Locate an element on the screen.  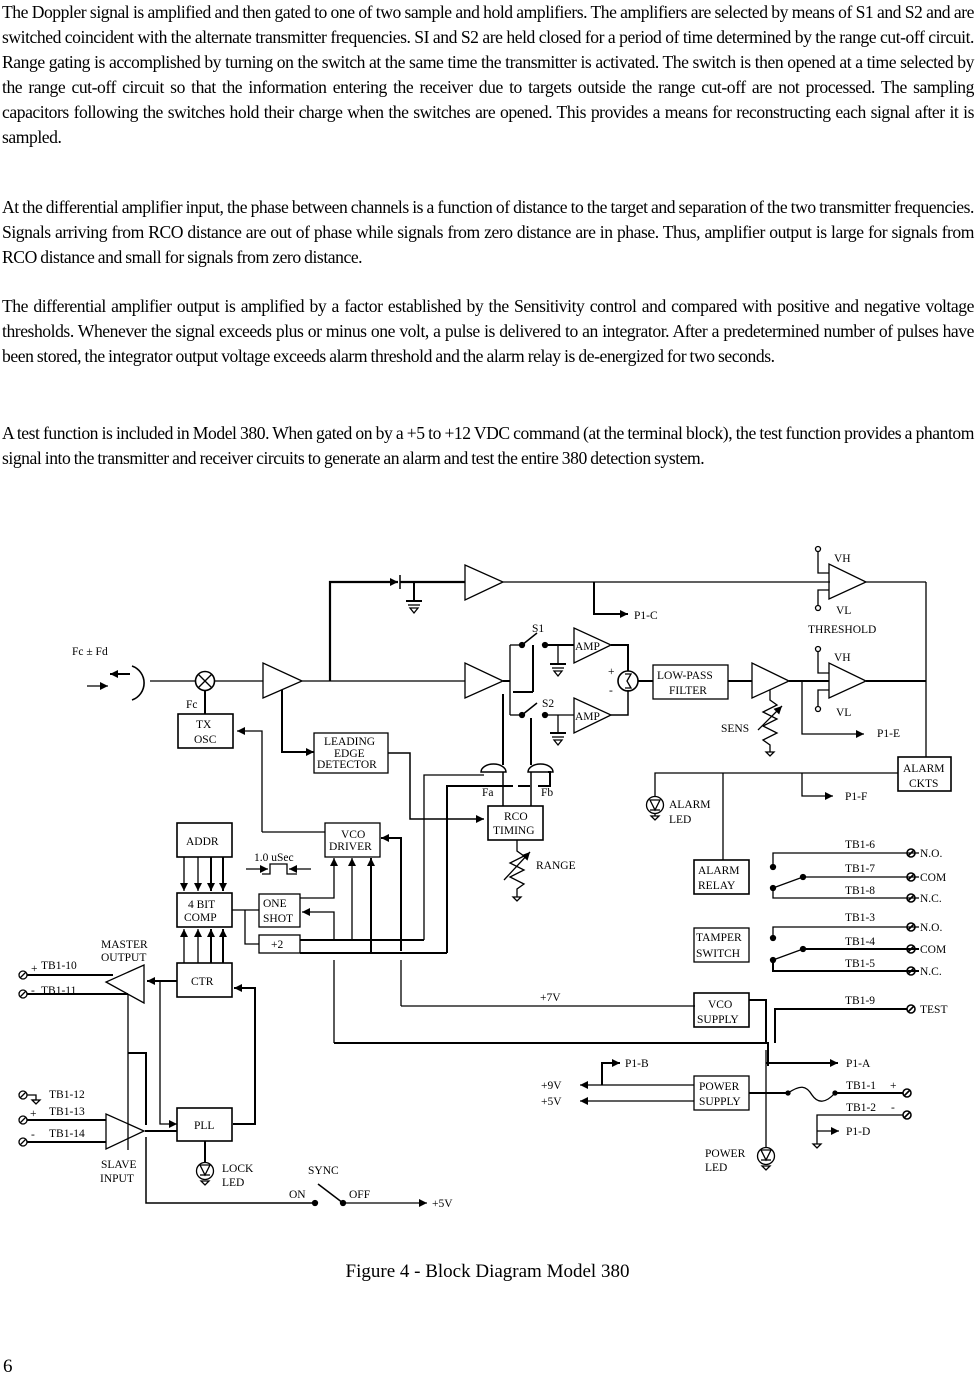
label-plus: + is located at coordinates (611, 672).